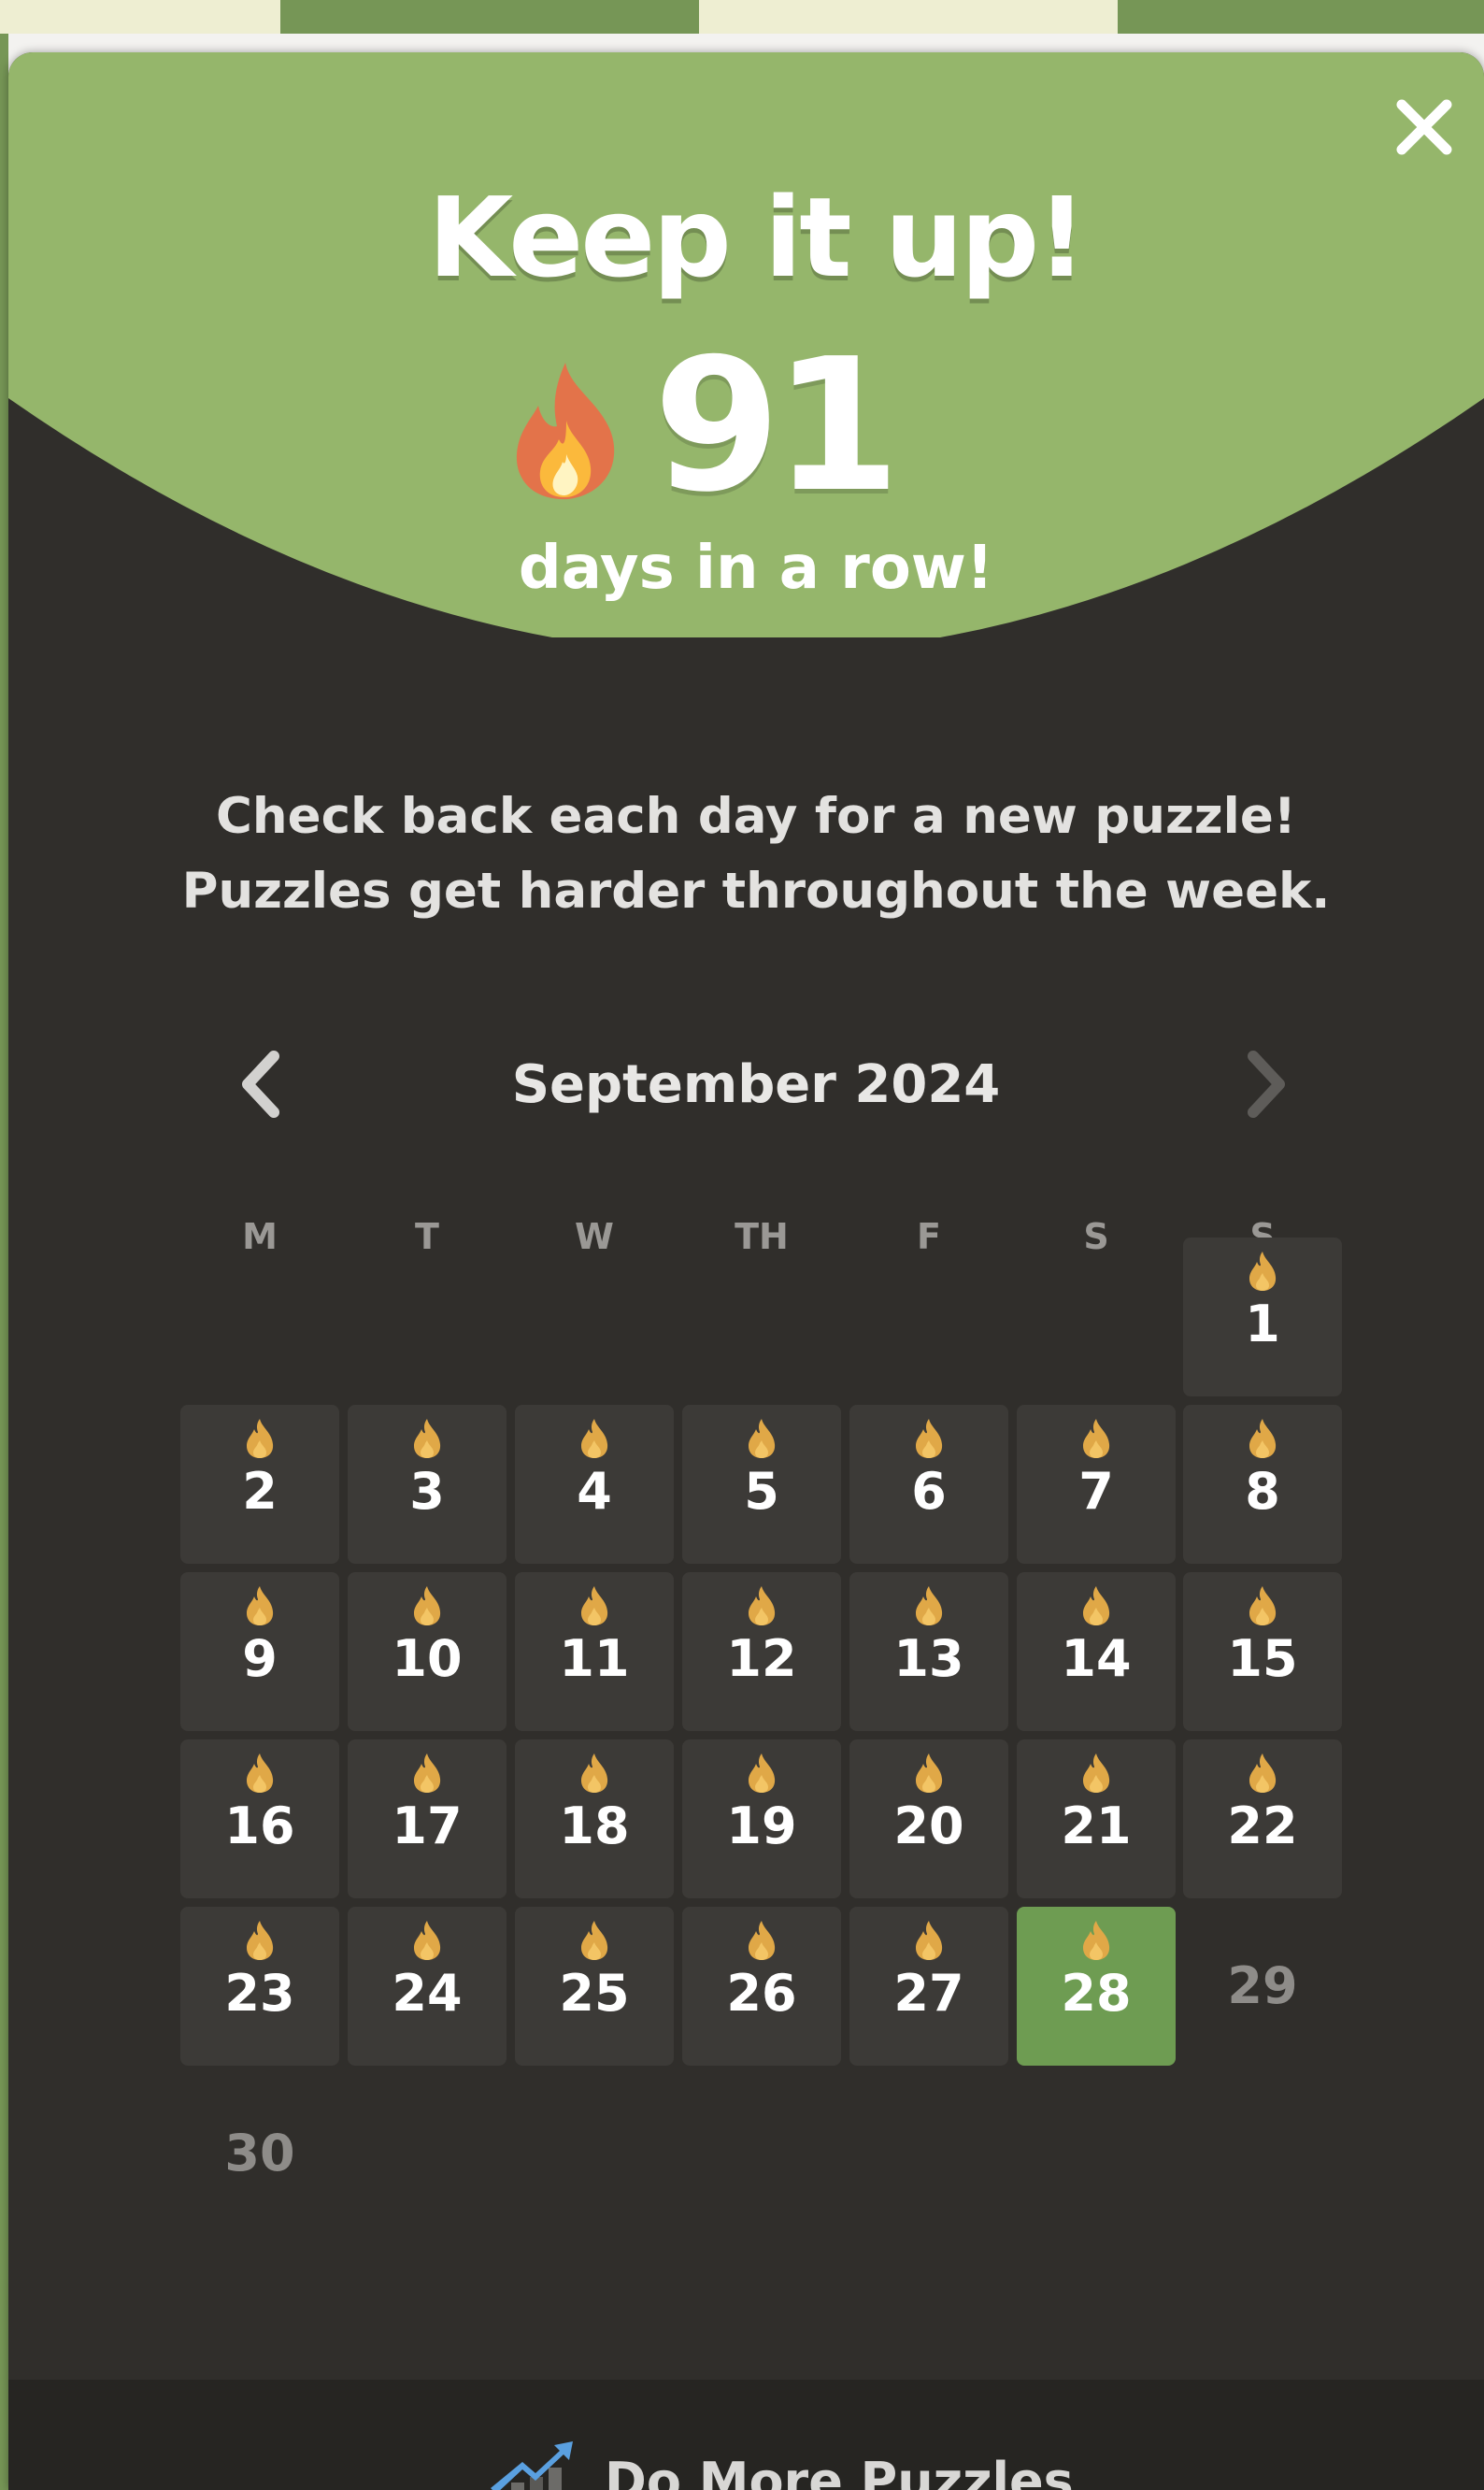 The height and width of the screenshot is (2490, 1484). I want to click on day-number: 15, so click(1262, 1658).